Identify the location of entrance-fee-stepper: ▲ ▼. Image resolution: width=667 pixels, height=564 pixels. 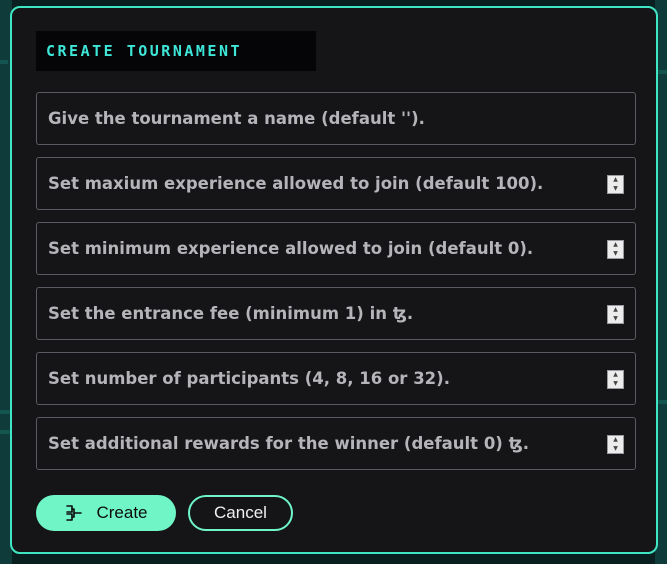
(615, 314).